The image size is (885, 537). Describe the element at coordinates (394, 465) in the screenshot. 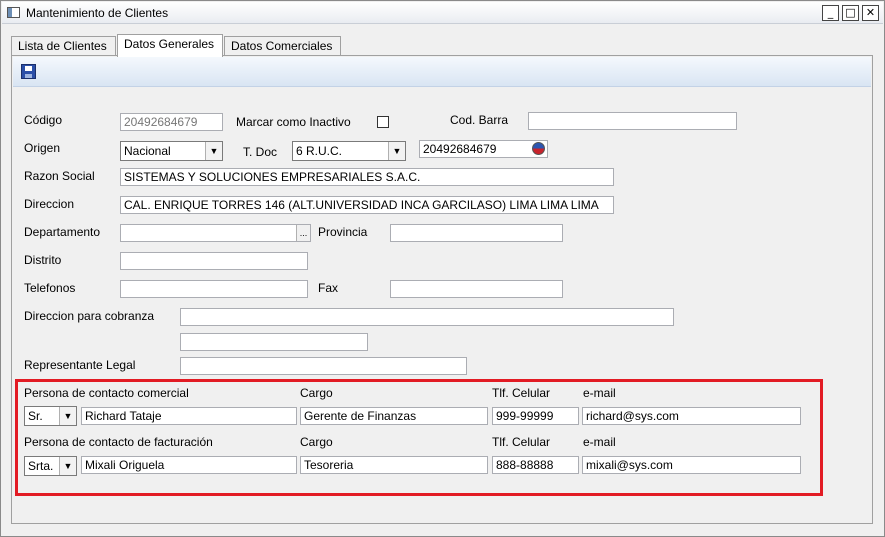

I see `facturacion-cargo-field: Tesoreria` at that location.